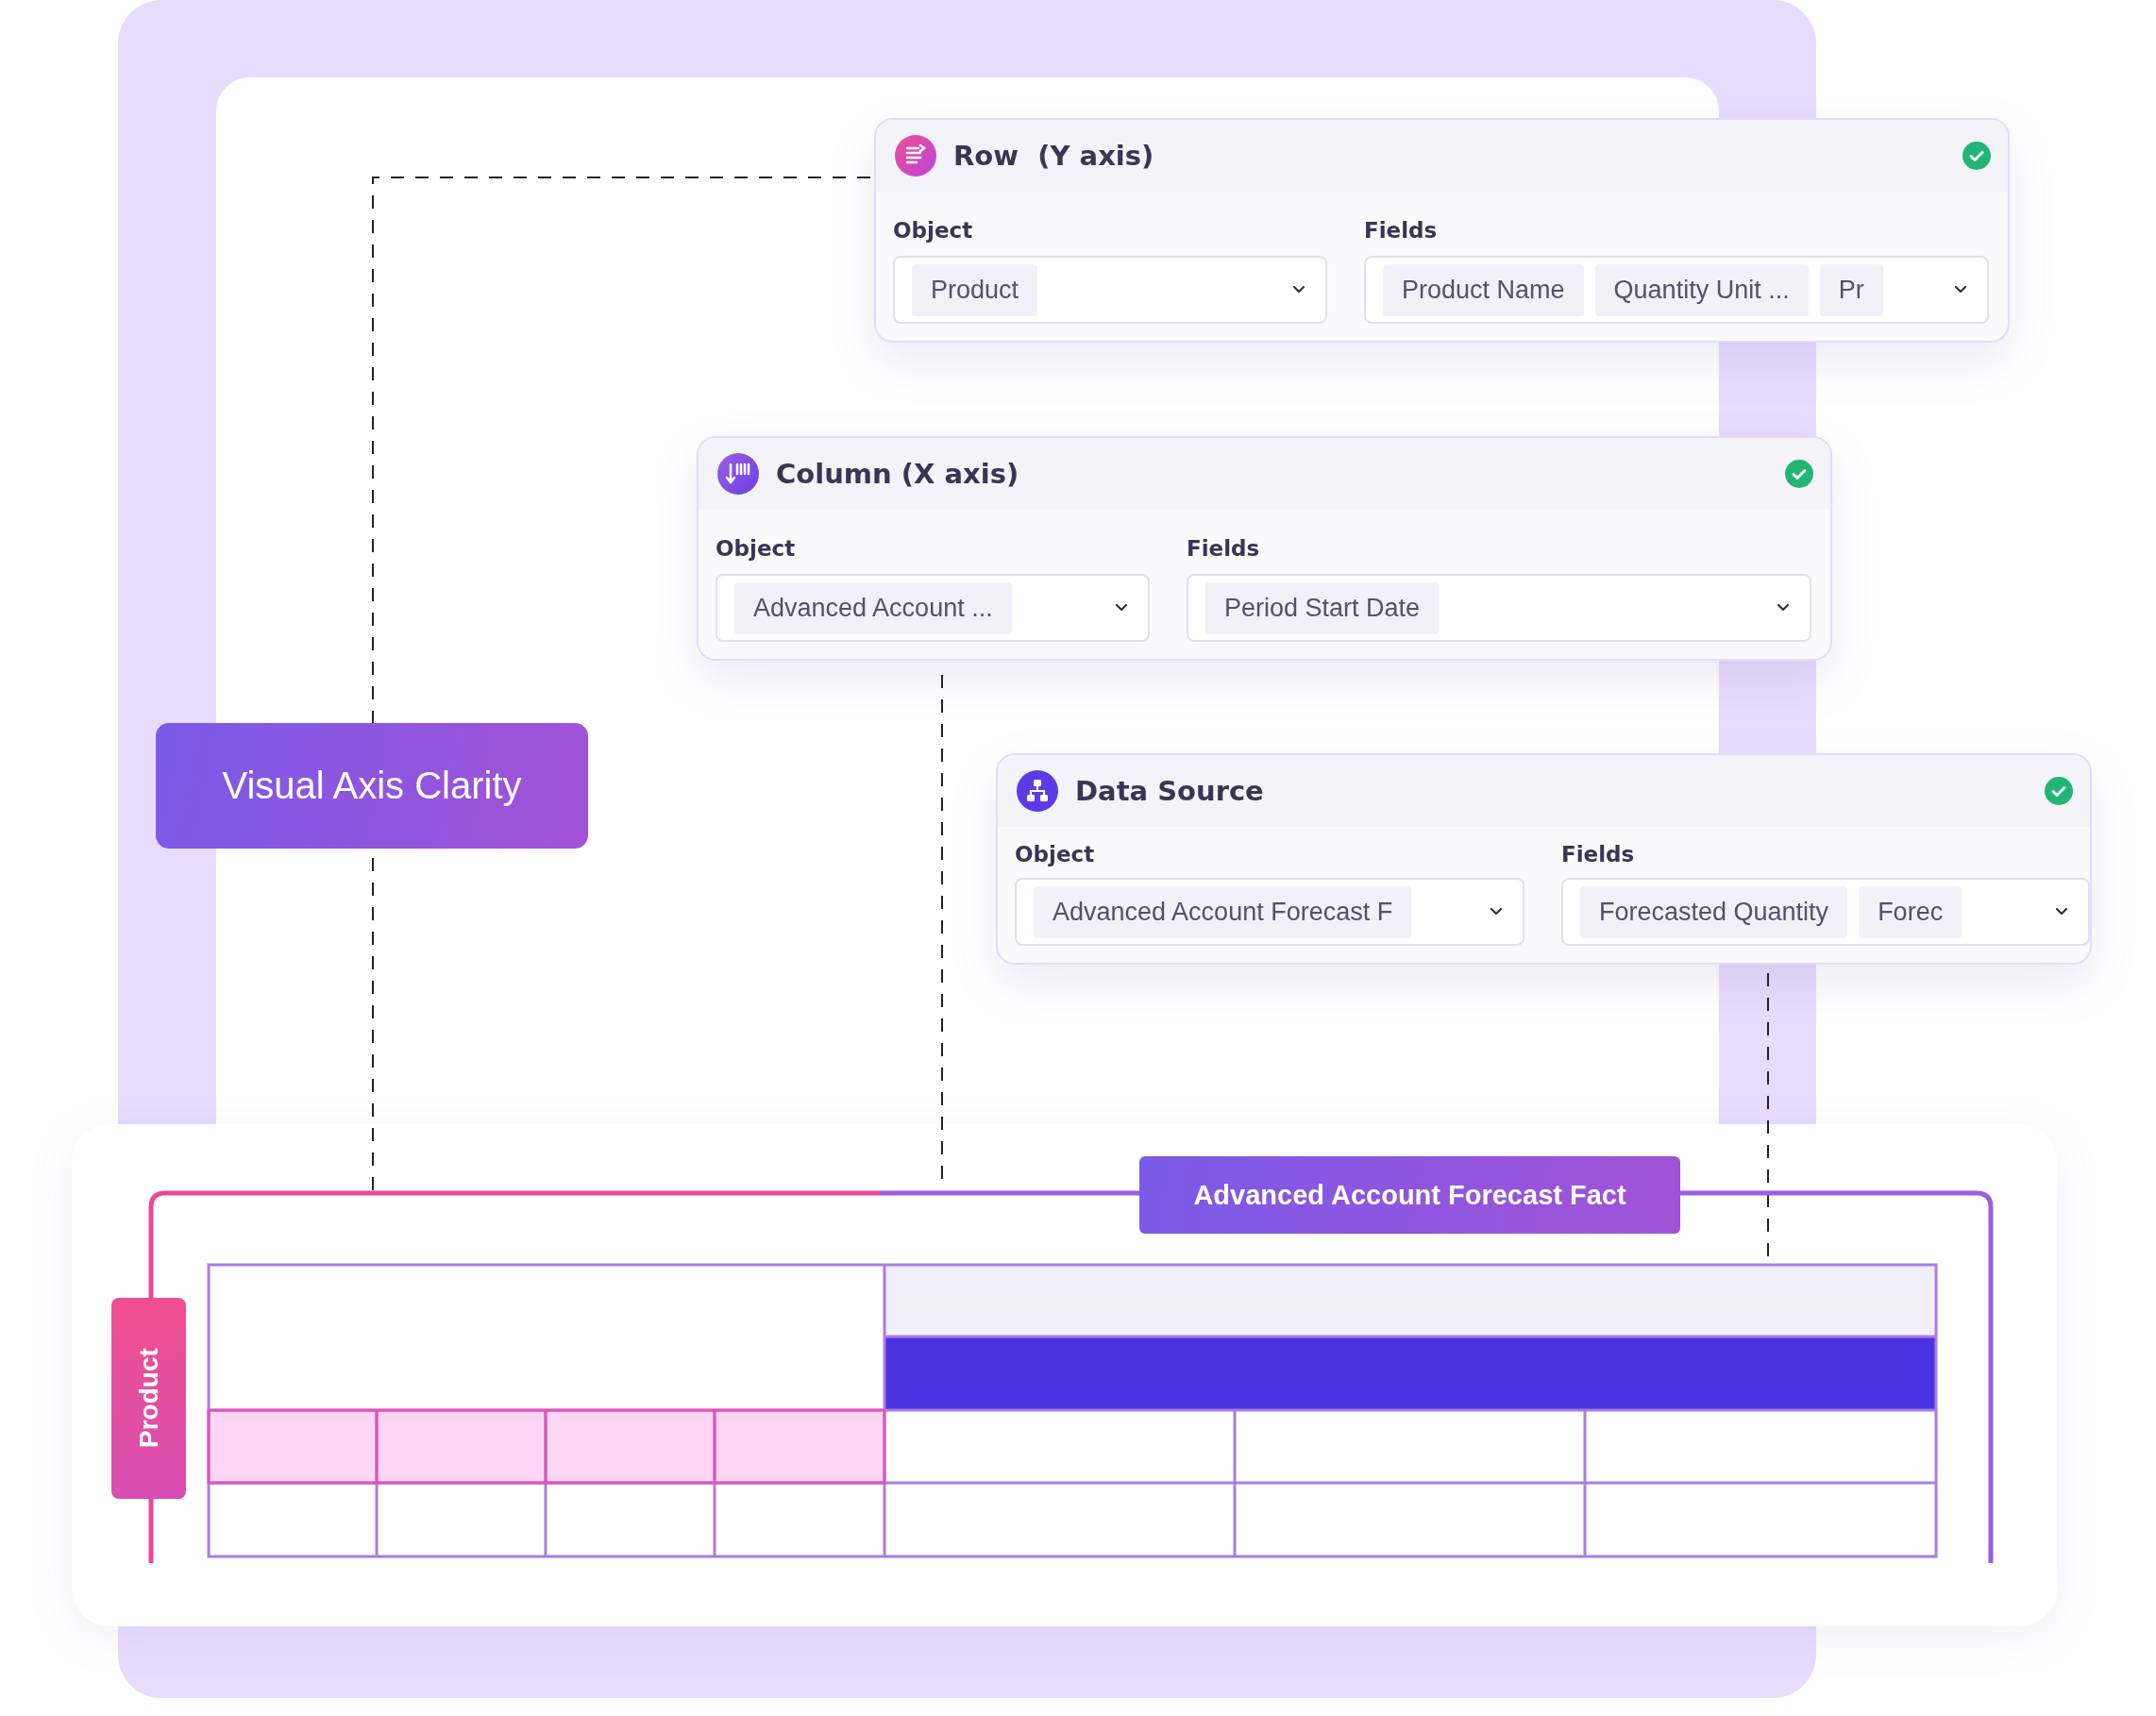 The height and width of the screenshot is (1716, 2156). What do you see at coordinates (1483, 289) in the screenshot?
I see `selected-value-chip: Product Name` at bounding box center [1483, 289].